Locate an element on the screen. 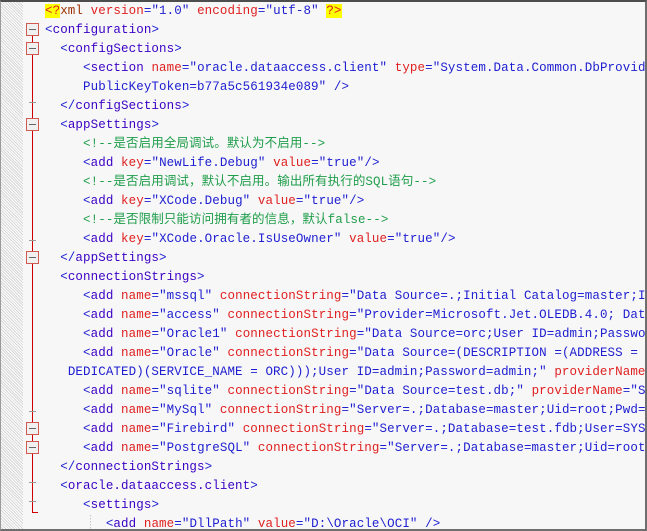 This screenshot has height=531, width=647. code-line: <!--是否限制只能访问拥有者的信息，默认false--> is located at coordinates (344, 220).